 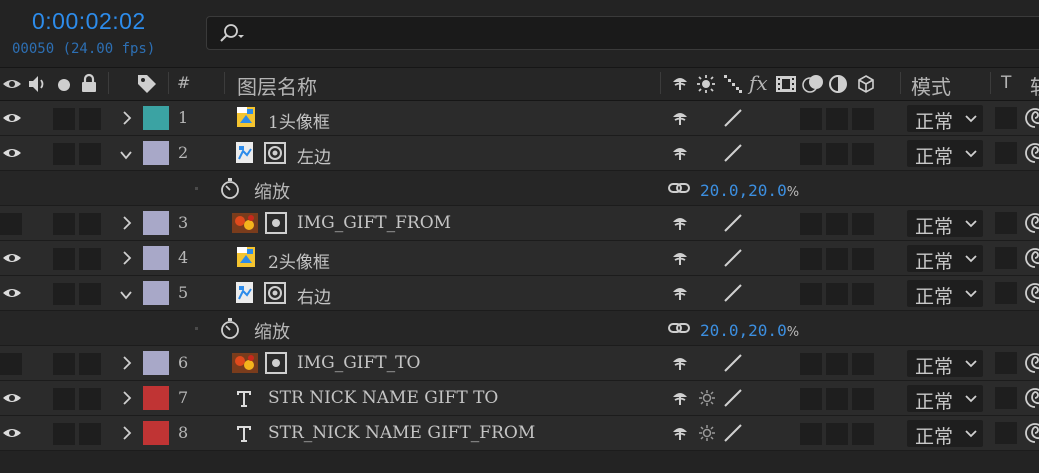 What do you see at coordinates (749, 330) in the screenshot?
I see `property-value: 20.0,20.0%` at bounding box center [749, 330].